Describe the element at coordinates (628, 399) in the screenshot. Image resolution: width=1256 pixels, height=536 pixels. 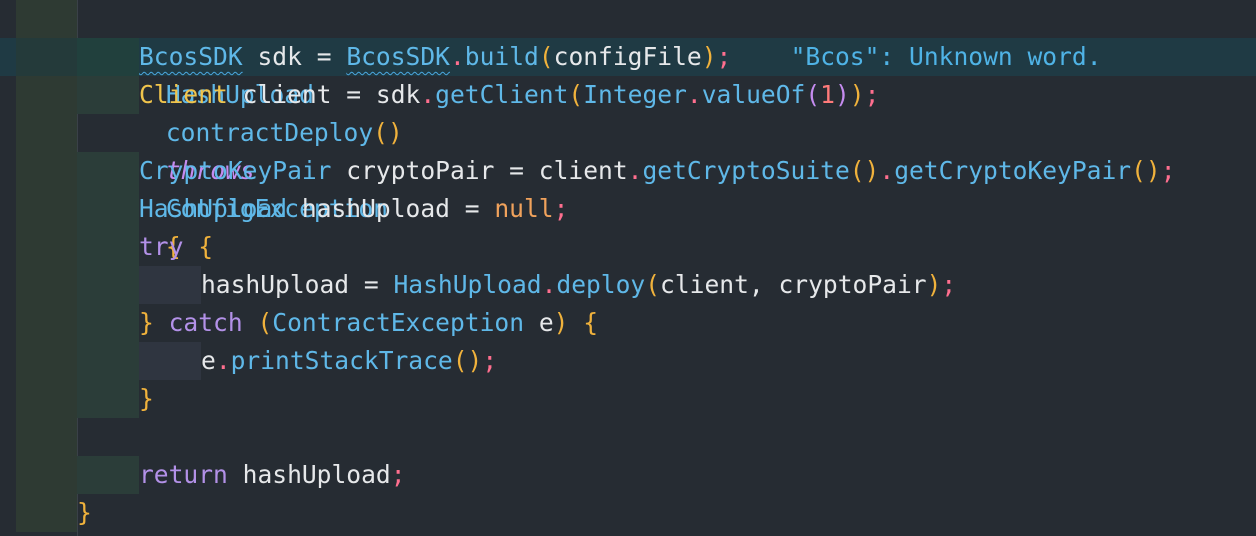
I see `code-line-11: }` at that location.